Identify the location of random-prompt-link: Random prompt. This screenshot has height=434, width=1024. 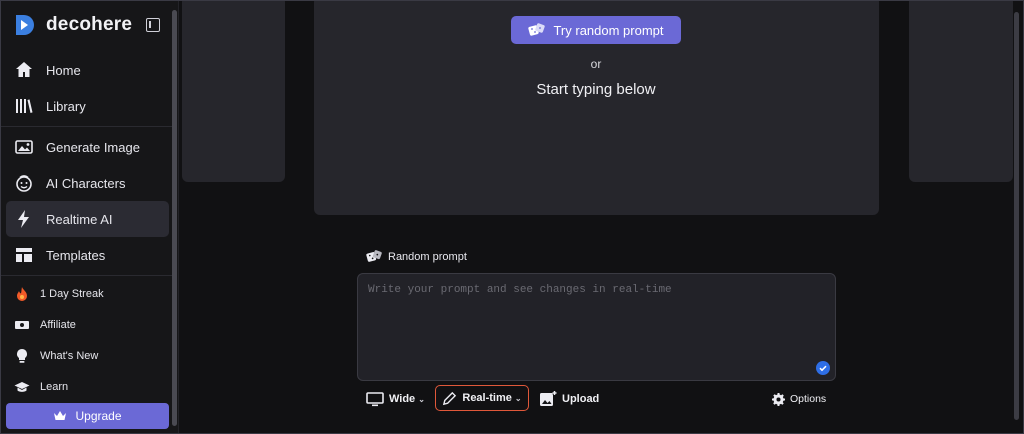
(416, 256).